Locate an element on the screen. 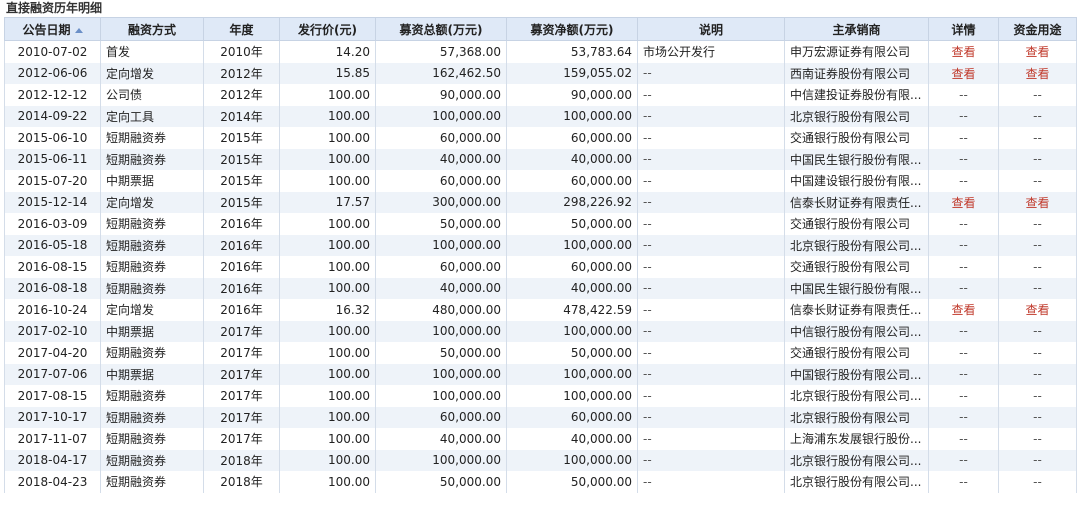 The width and height of the screenshot is (1080, 515). cell-date: 2015-06-10 is located at coordinates (52, 138).